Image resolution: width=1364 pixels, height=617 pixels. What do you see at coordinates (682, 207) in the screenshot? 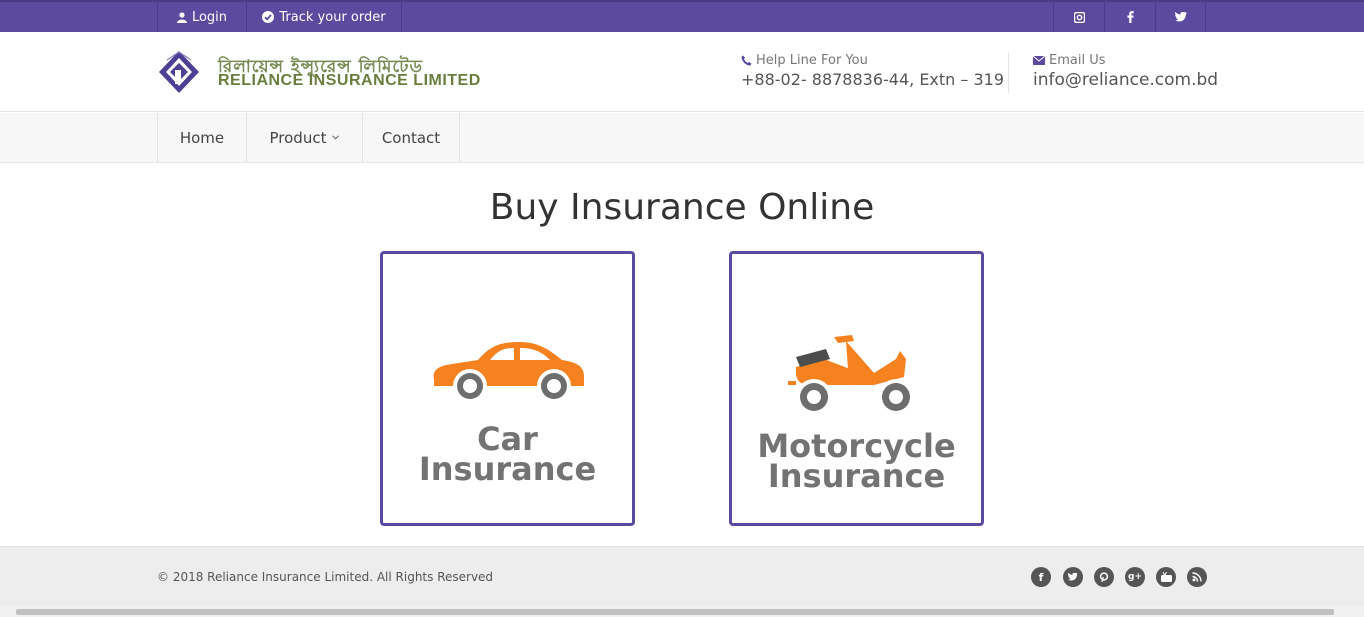
I see `page-title: Buy Insurance Online` at bounding box center [682, 207].